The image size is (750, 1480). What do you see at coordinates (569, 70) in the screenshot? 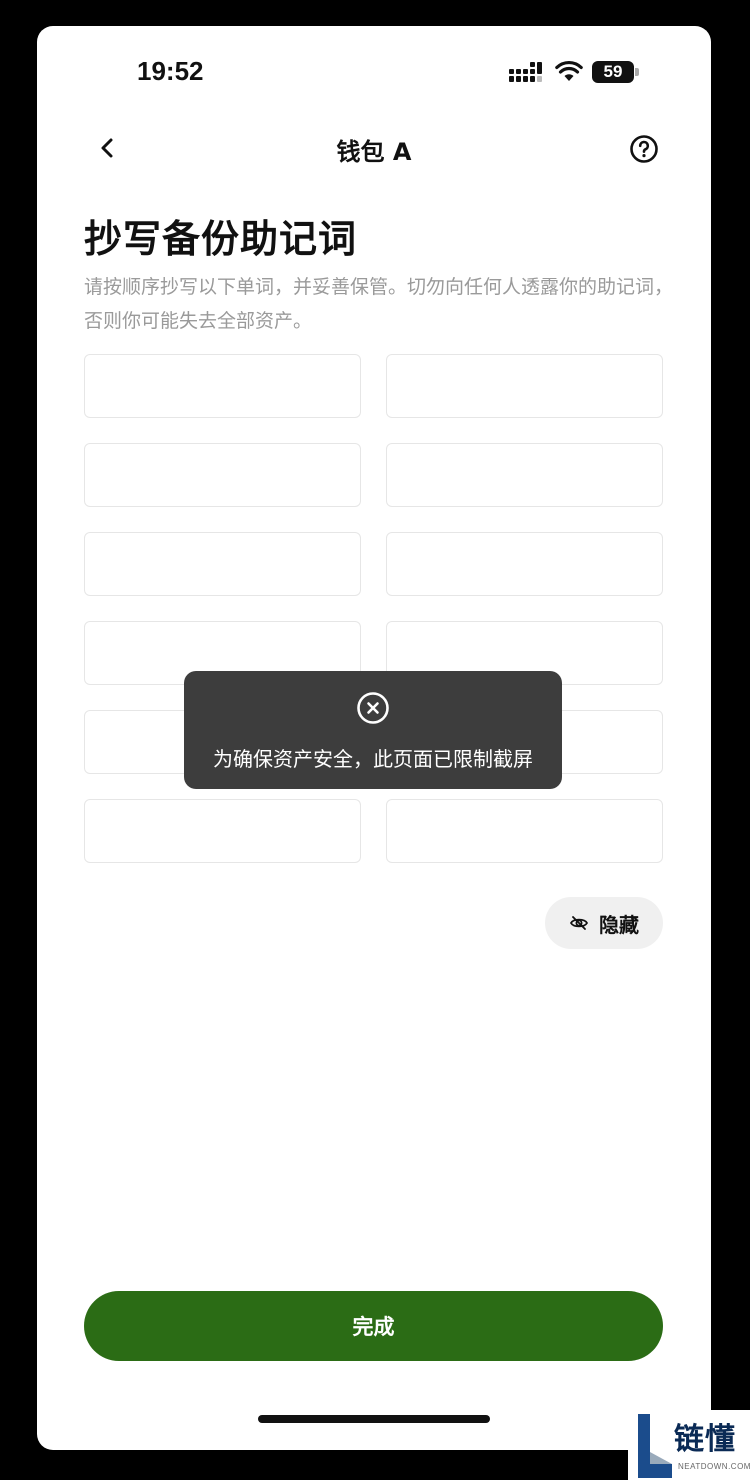
I see `wifi-icon` at bounding box center [569, 70].